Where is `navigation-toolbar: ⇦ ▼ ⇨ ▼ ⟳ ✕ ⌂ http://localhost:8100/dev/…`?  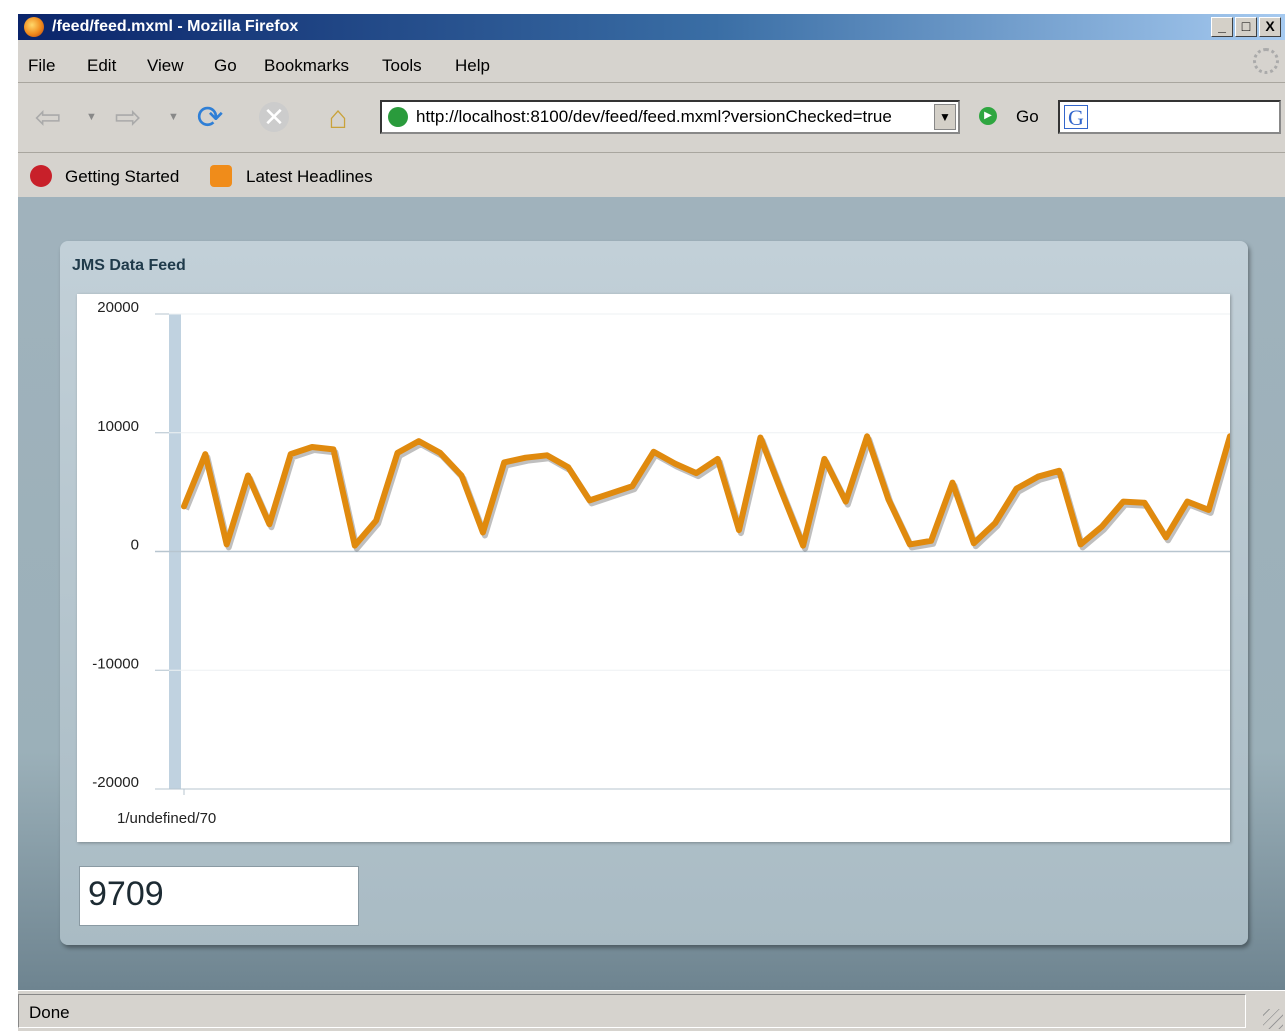 navigation-toolbar: ⇦ ▼ ⇨ ▼ ⟳ ✕ ⌂ http://localhost:8100/dev/… is located at coordinates (651, 118).